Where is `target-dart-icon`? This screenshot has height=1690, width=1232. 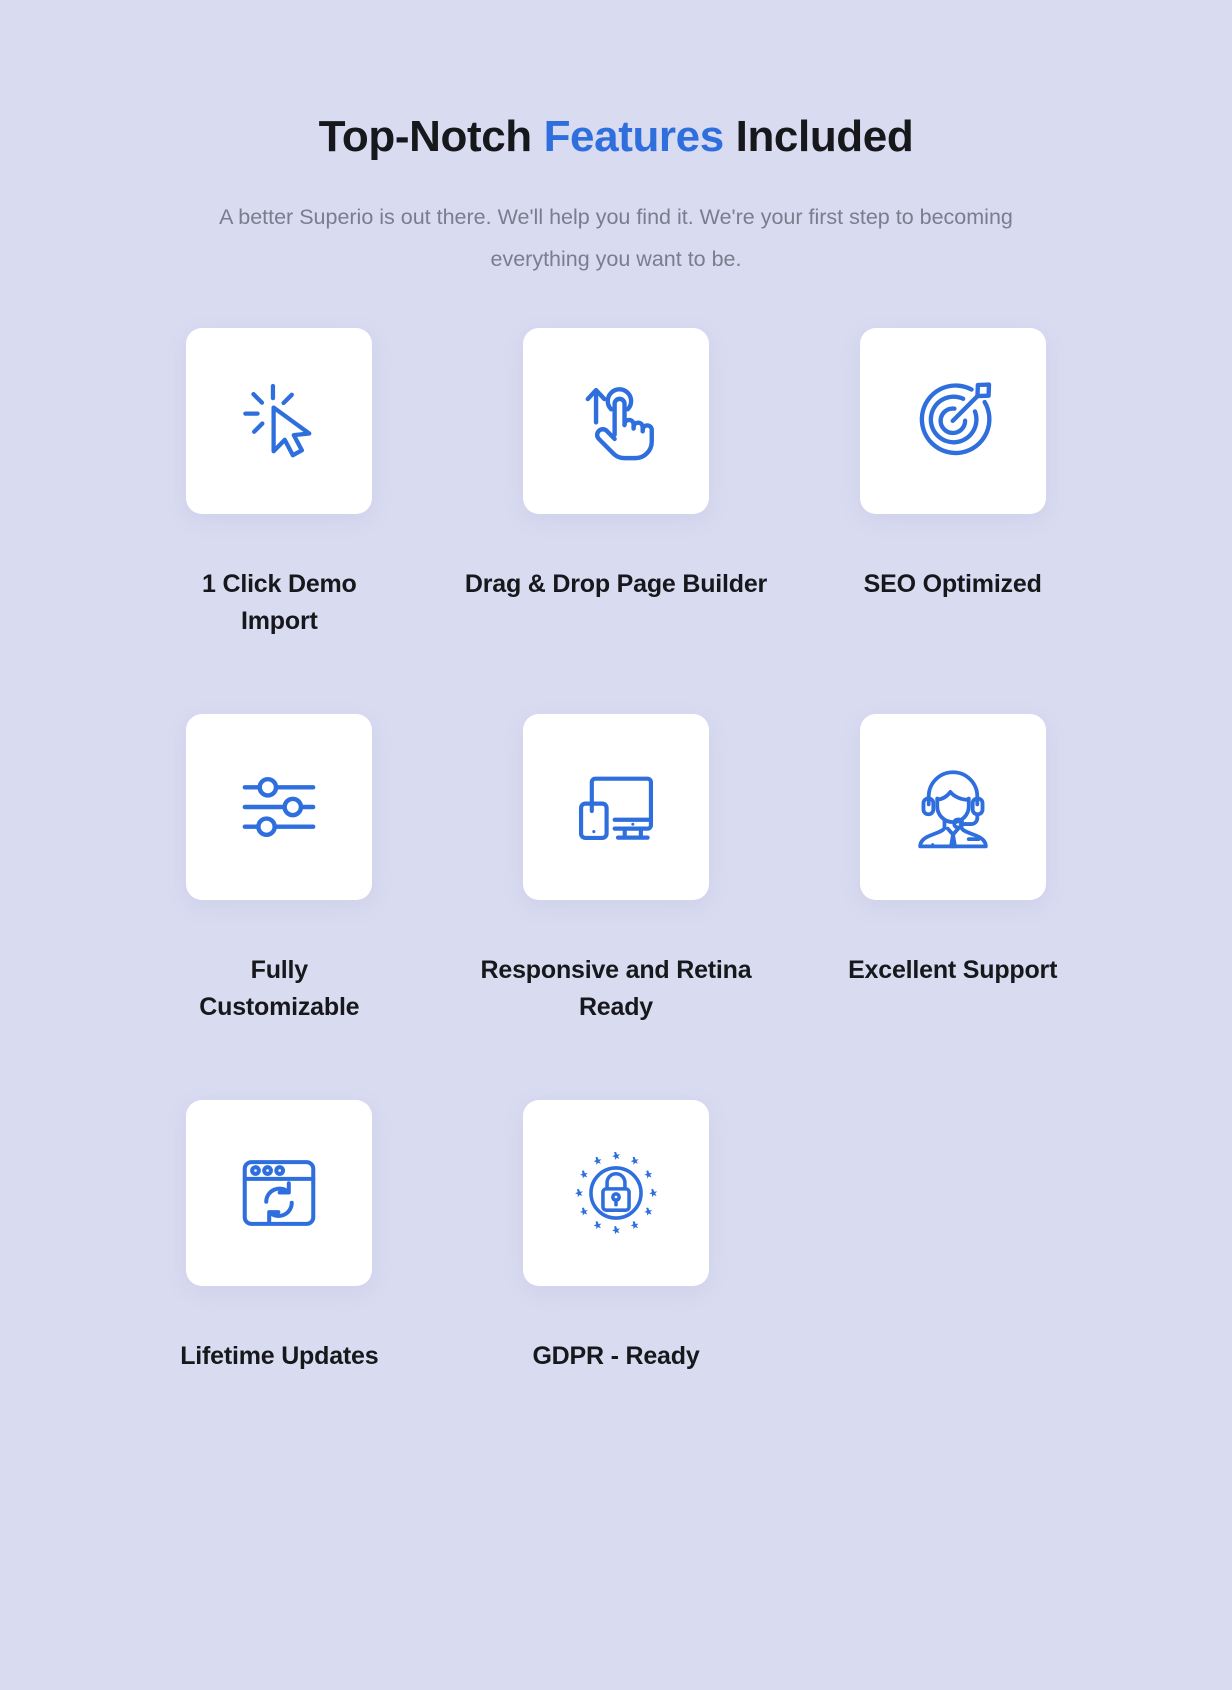
target-dart-icon is located at coordinates (953, 421).